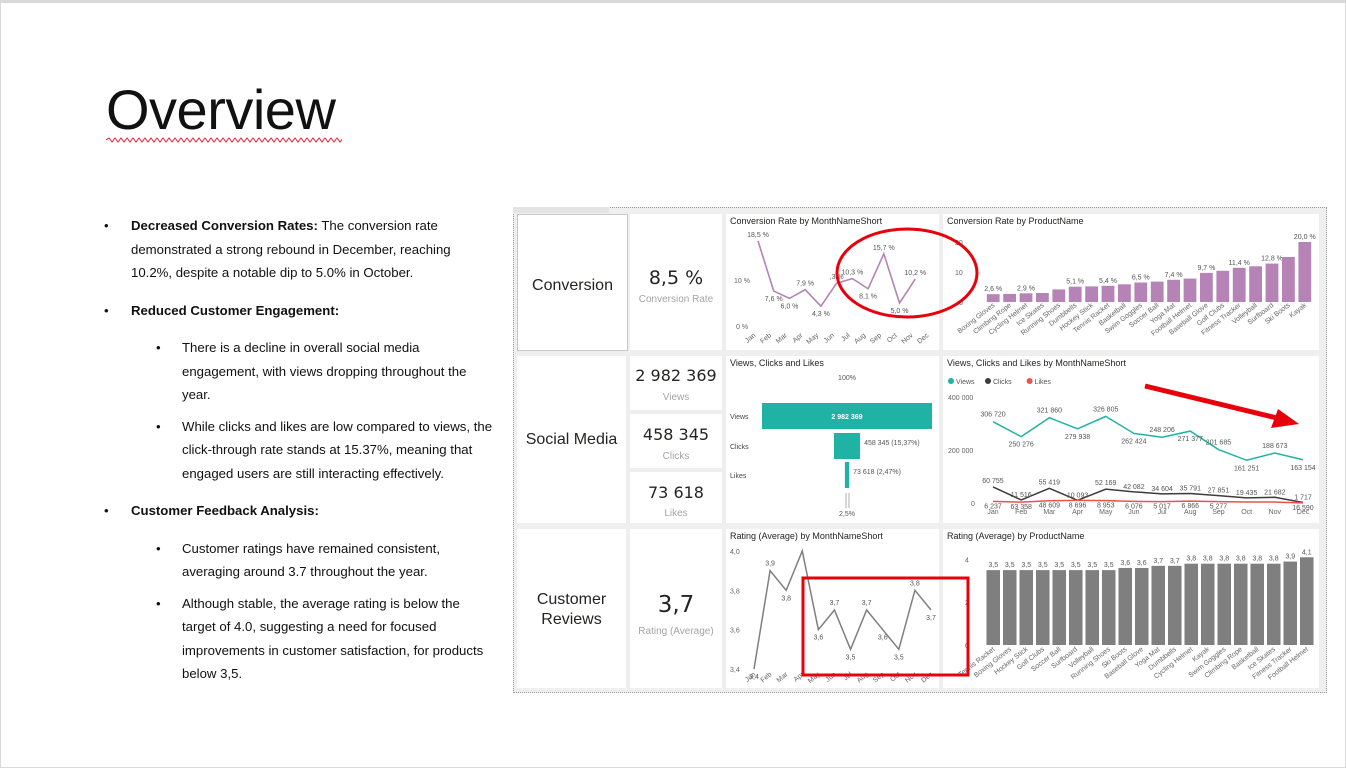 This screenshot has height=768, width=1346. I want to click on section-card-conversion: Conversion, so click(572, 282).